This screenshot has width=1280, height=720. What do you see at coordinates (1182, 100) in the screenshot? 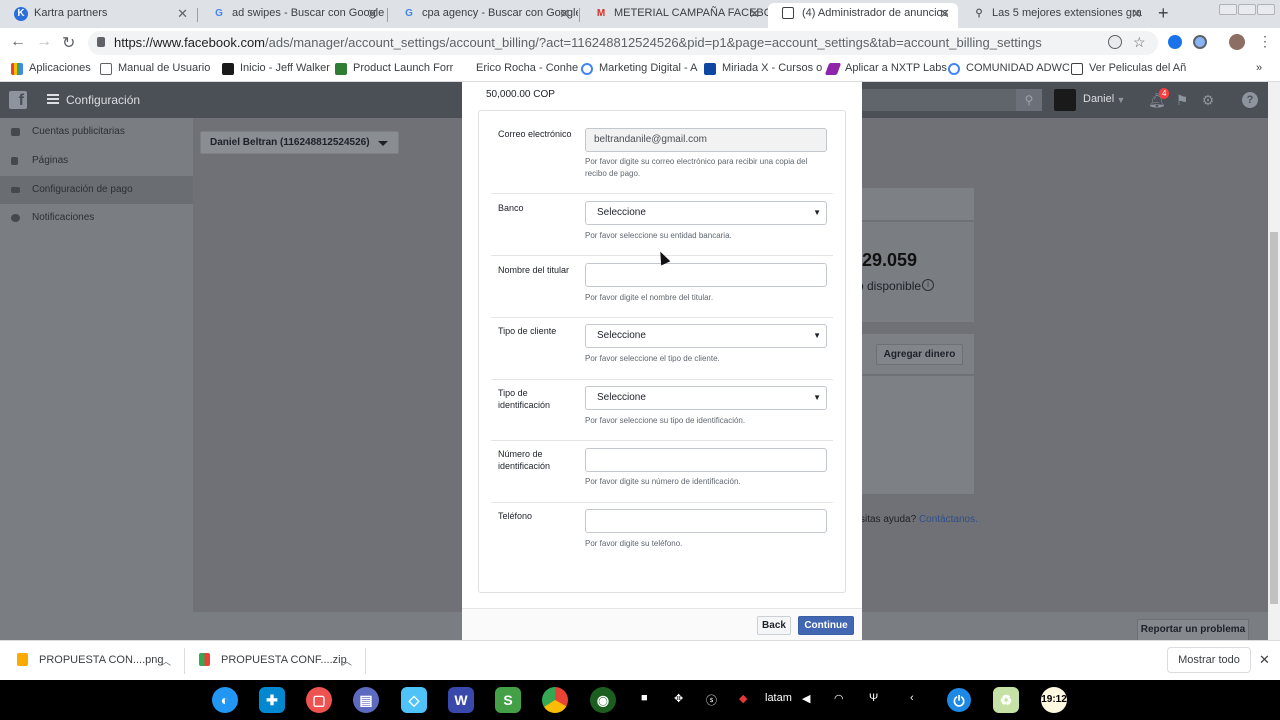
I see `flag-icon: ⚑` at bounding box center [1182, 100].